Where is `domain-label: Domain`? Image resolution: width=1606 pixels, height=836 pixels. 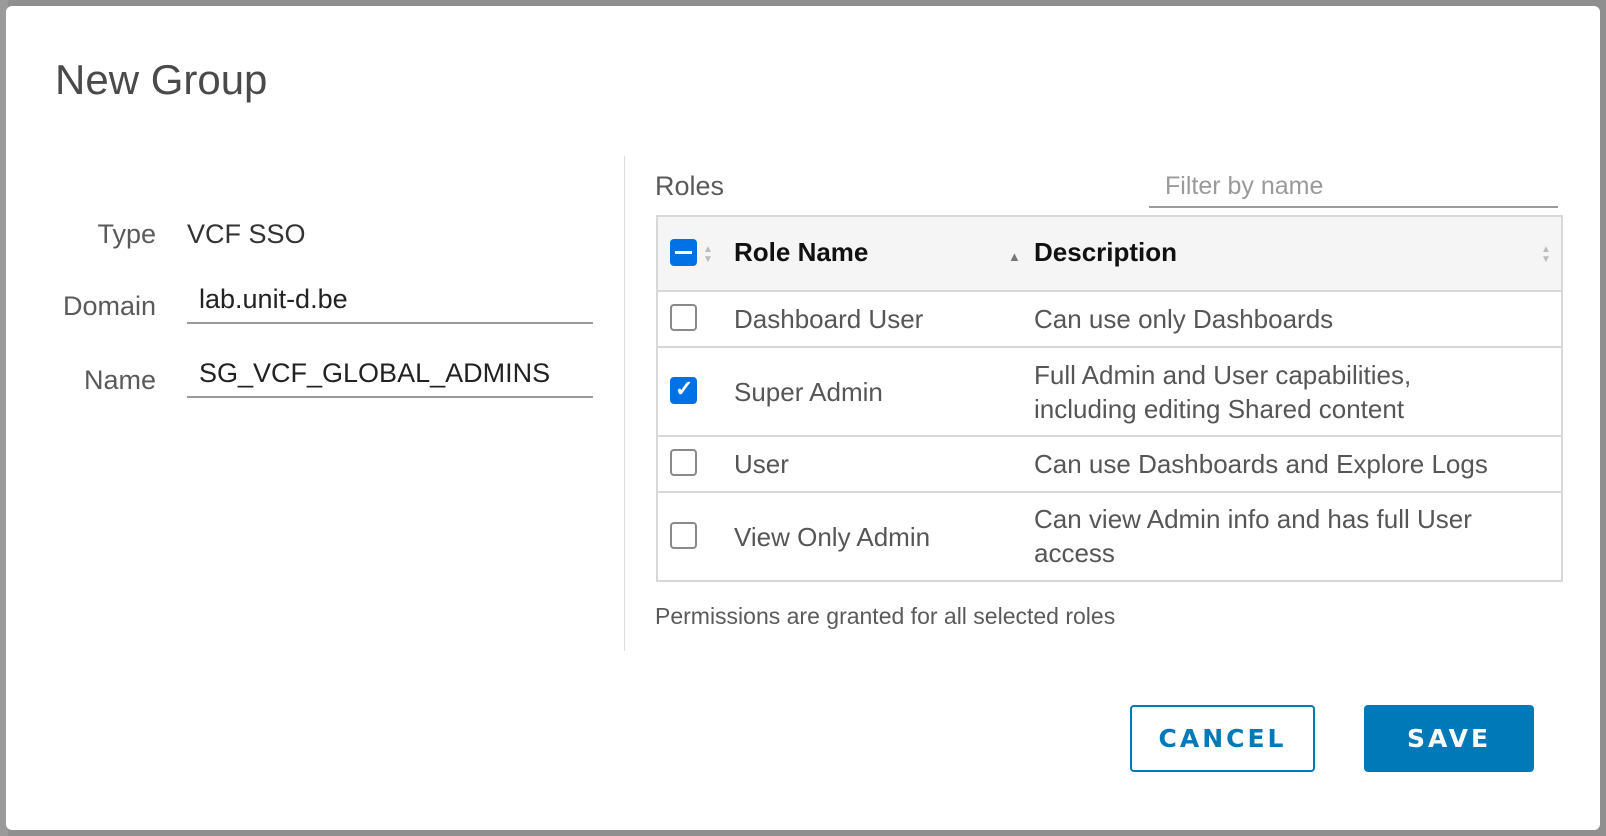
domain-label: Domain is located at coordinates (109, 306).